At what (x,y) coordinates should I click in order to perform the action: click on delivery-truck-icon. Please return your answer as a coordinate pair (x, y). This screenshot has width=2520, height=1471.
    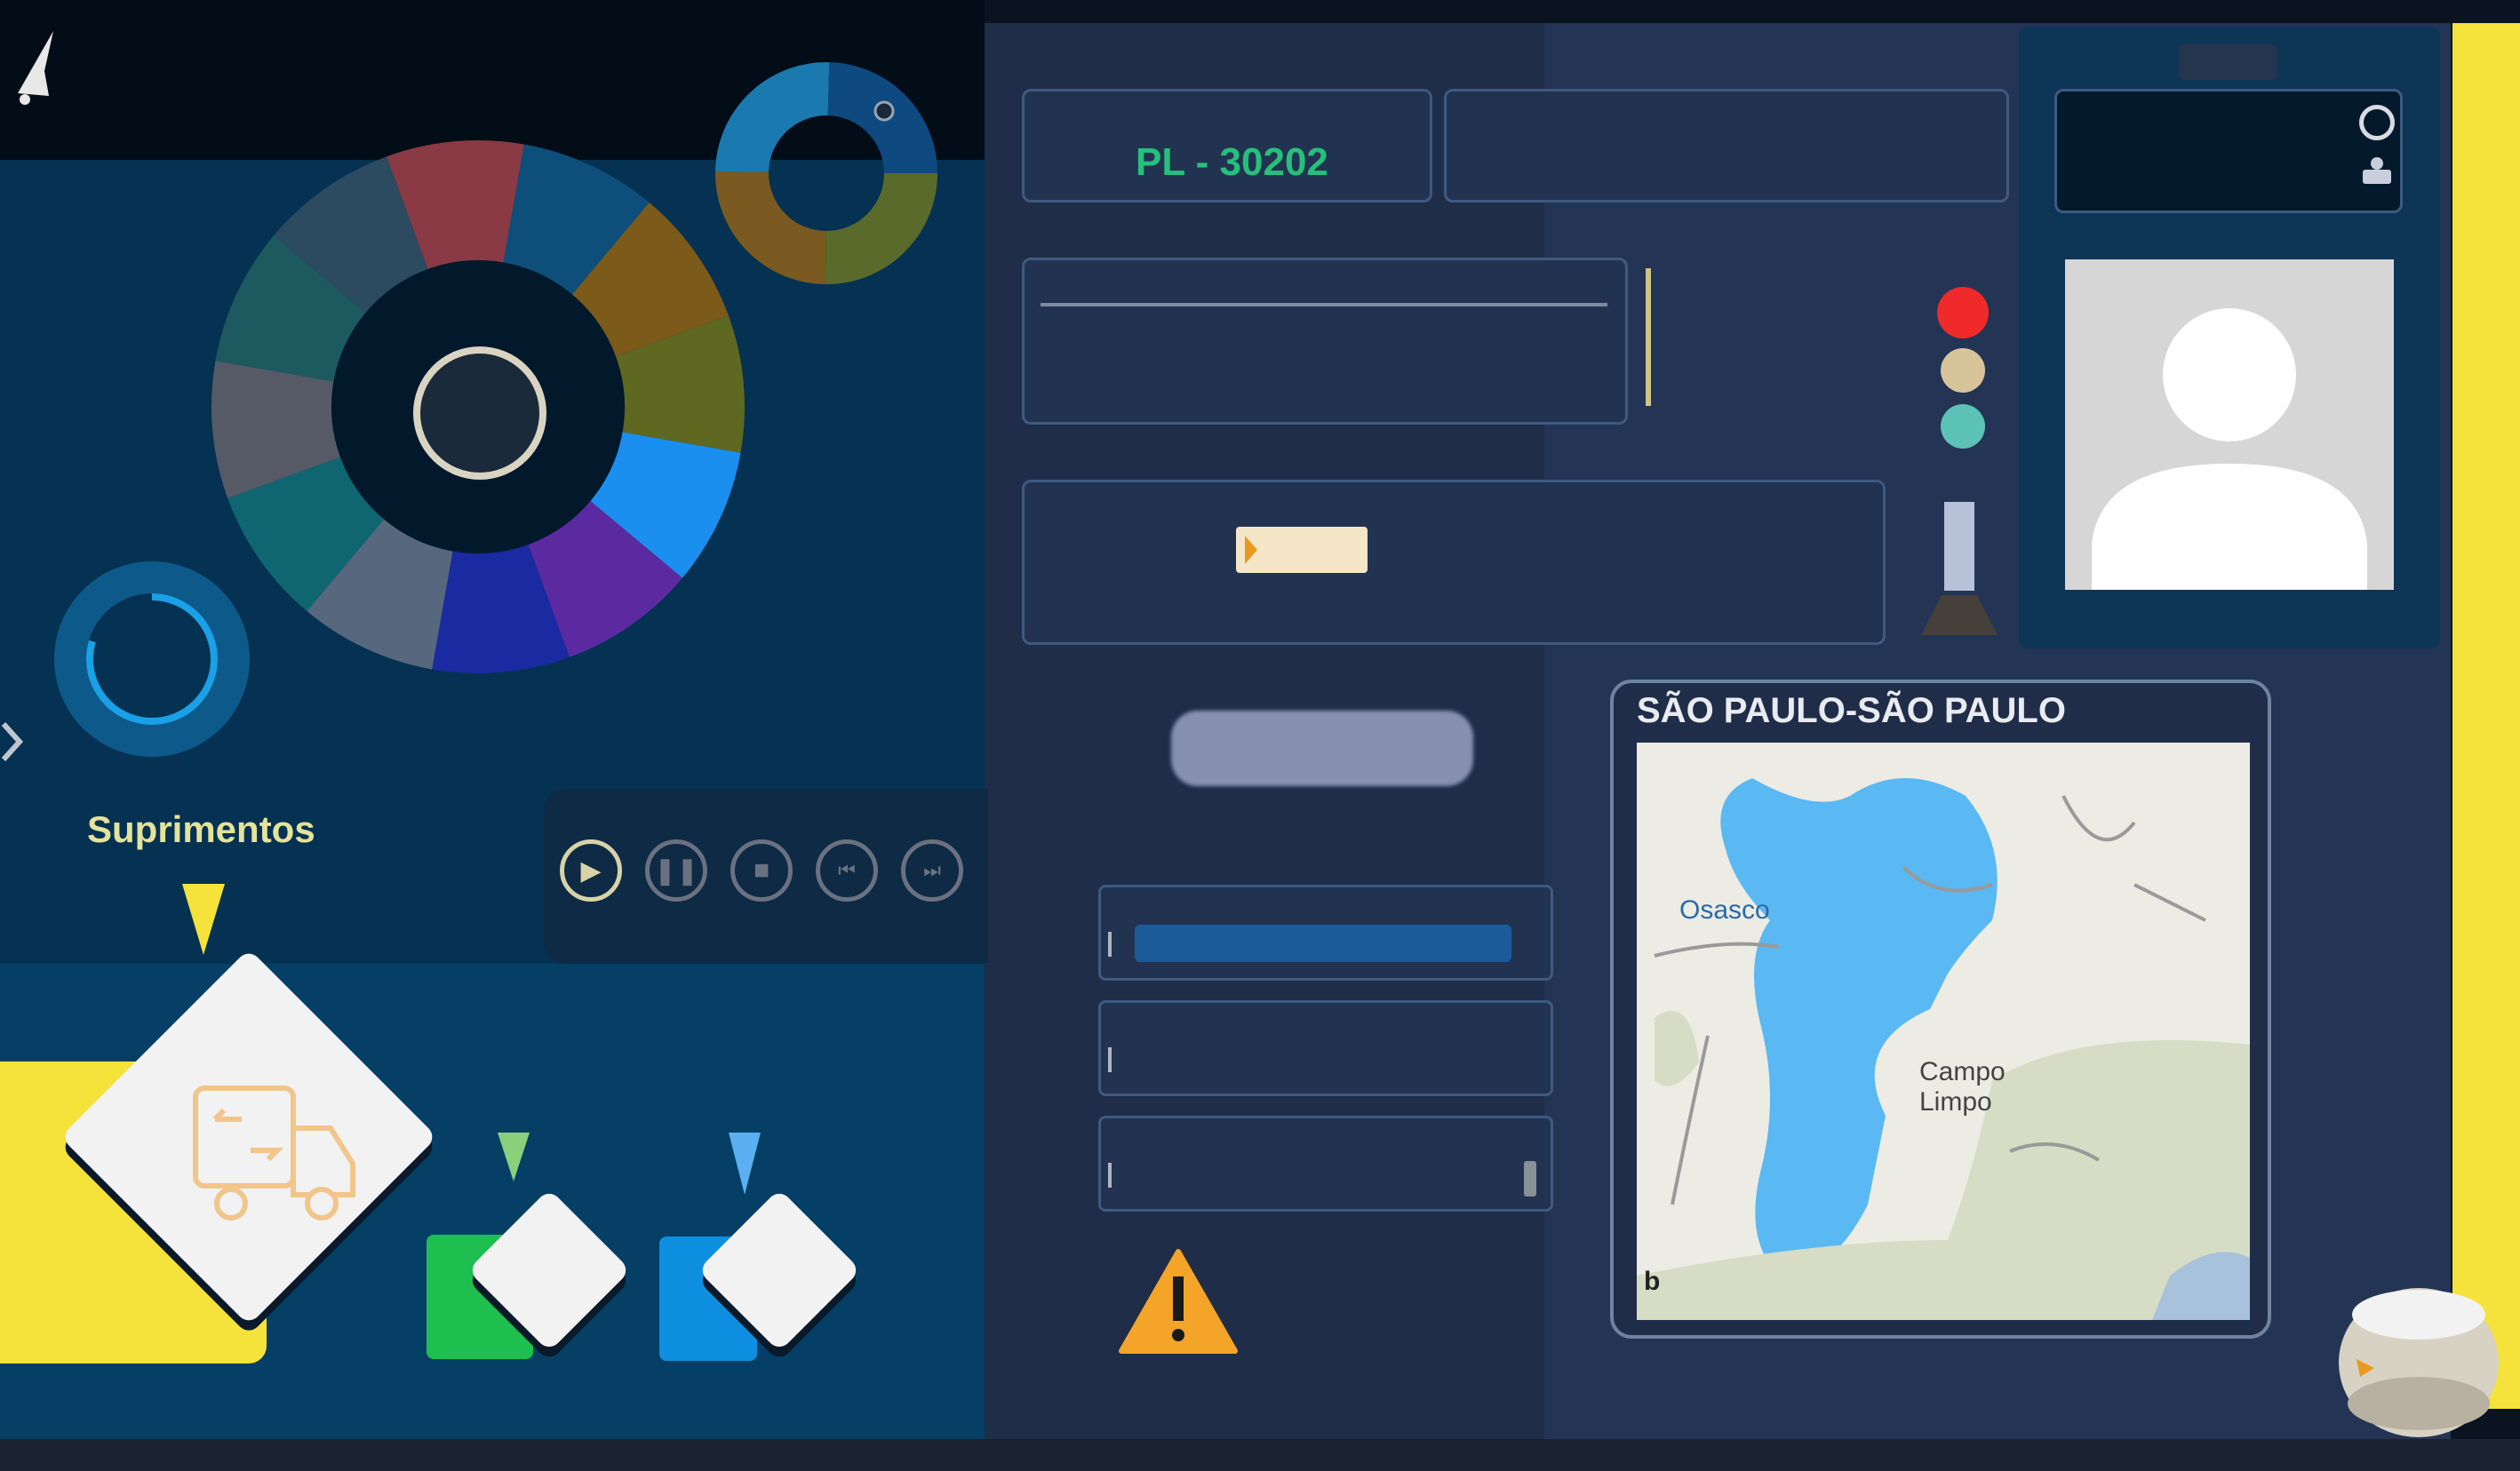
    Looking at the image, I should click on (272, 1157).